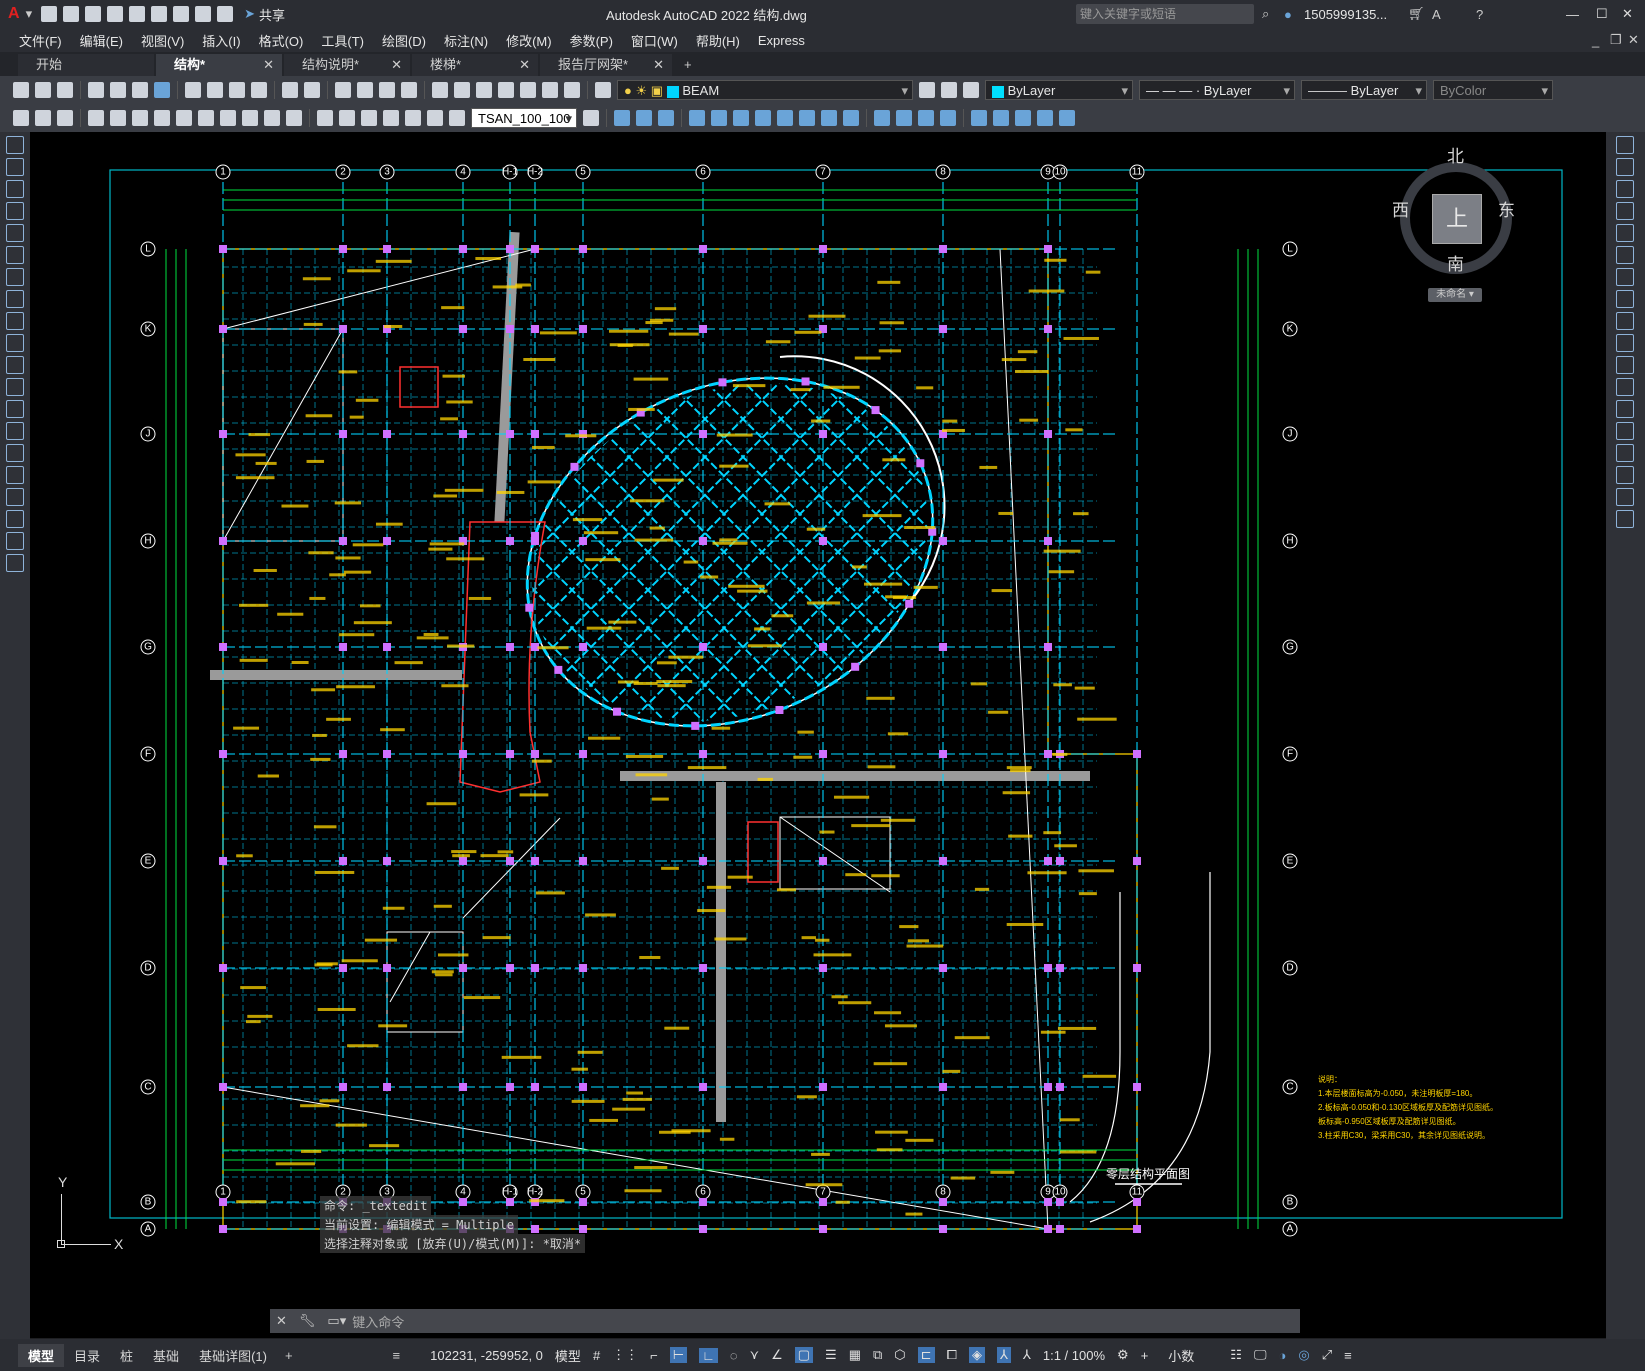 The height and width of the screenshot is (1371, 1645). I want to click on center-mark-icon, so click(347, 118).